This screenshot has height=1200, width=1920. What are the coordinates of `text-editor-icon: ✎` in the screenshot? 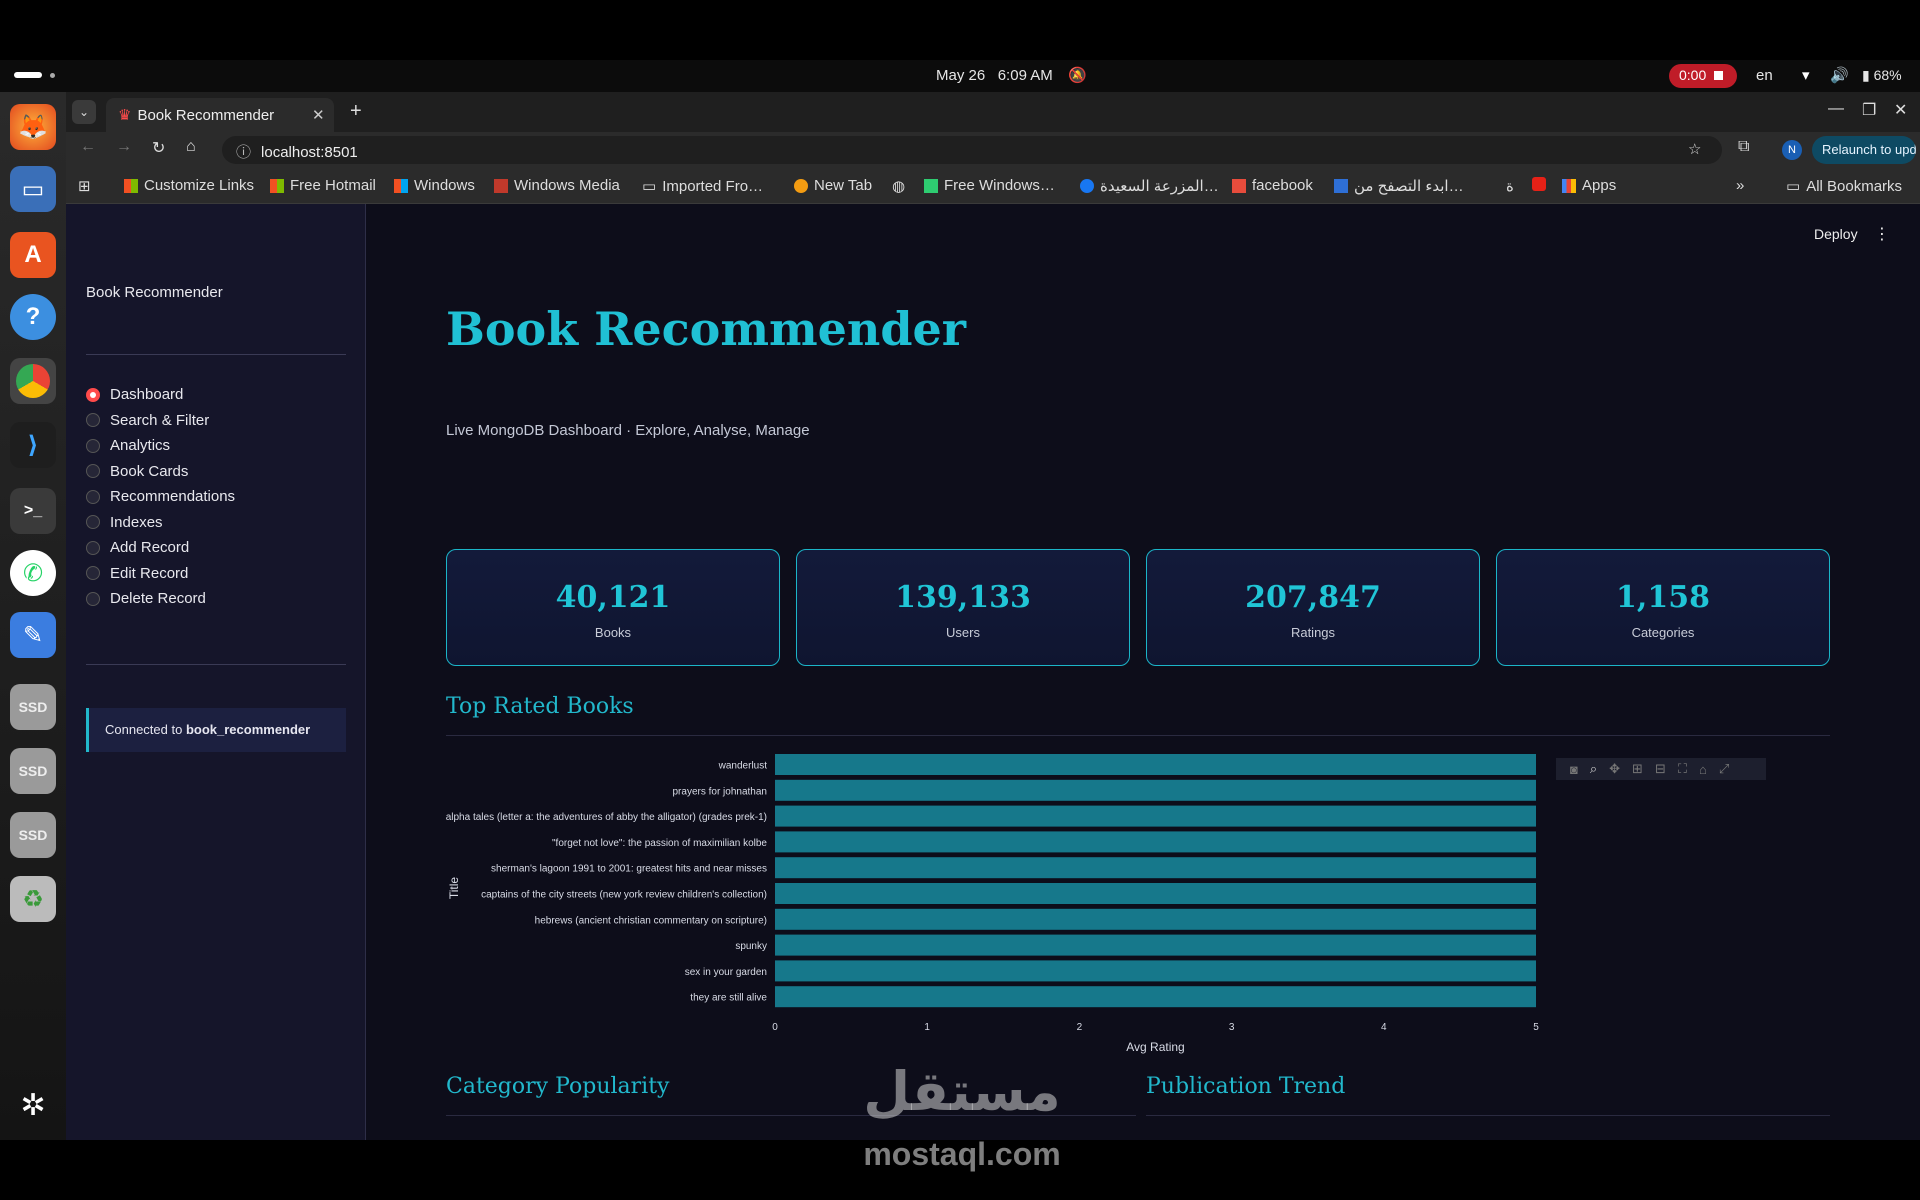 It's located at (33, 635).